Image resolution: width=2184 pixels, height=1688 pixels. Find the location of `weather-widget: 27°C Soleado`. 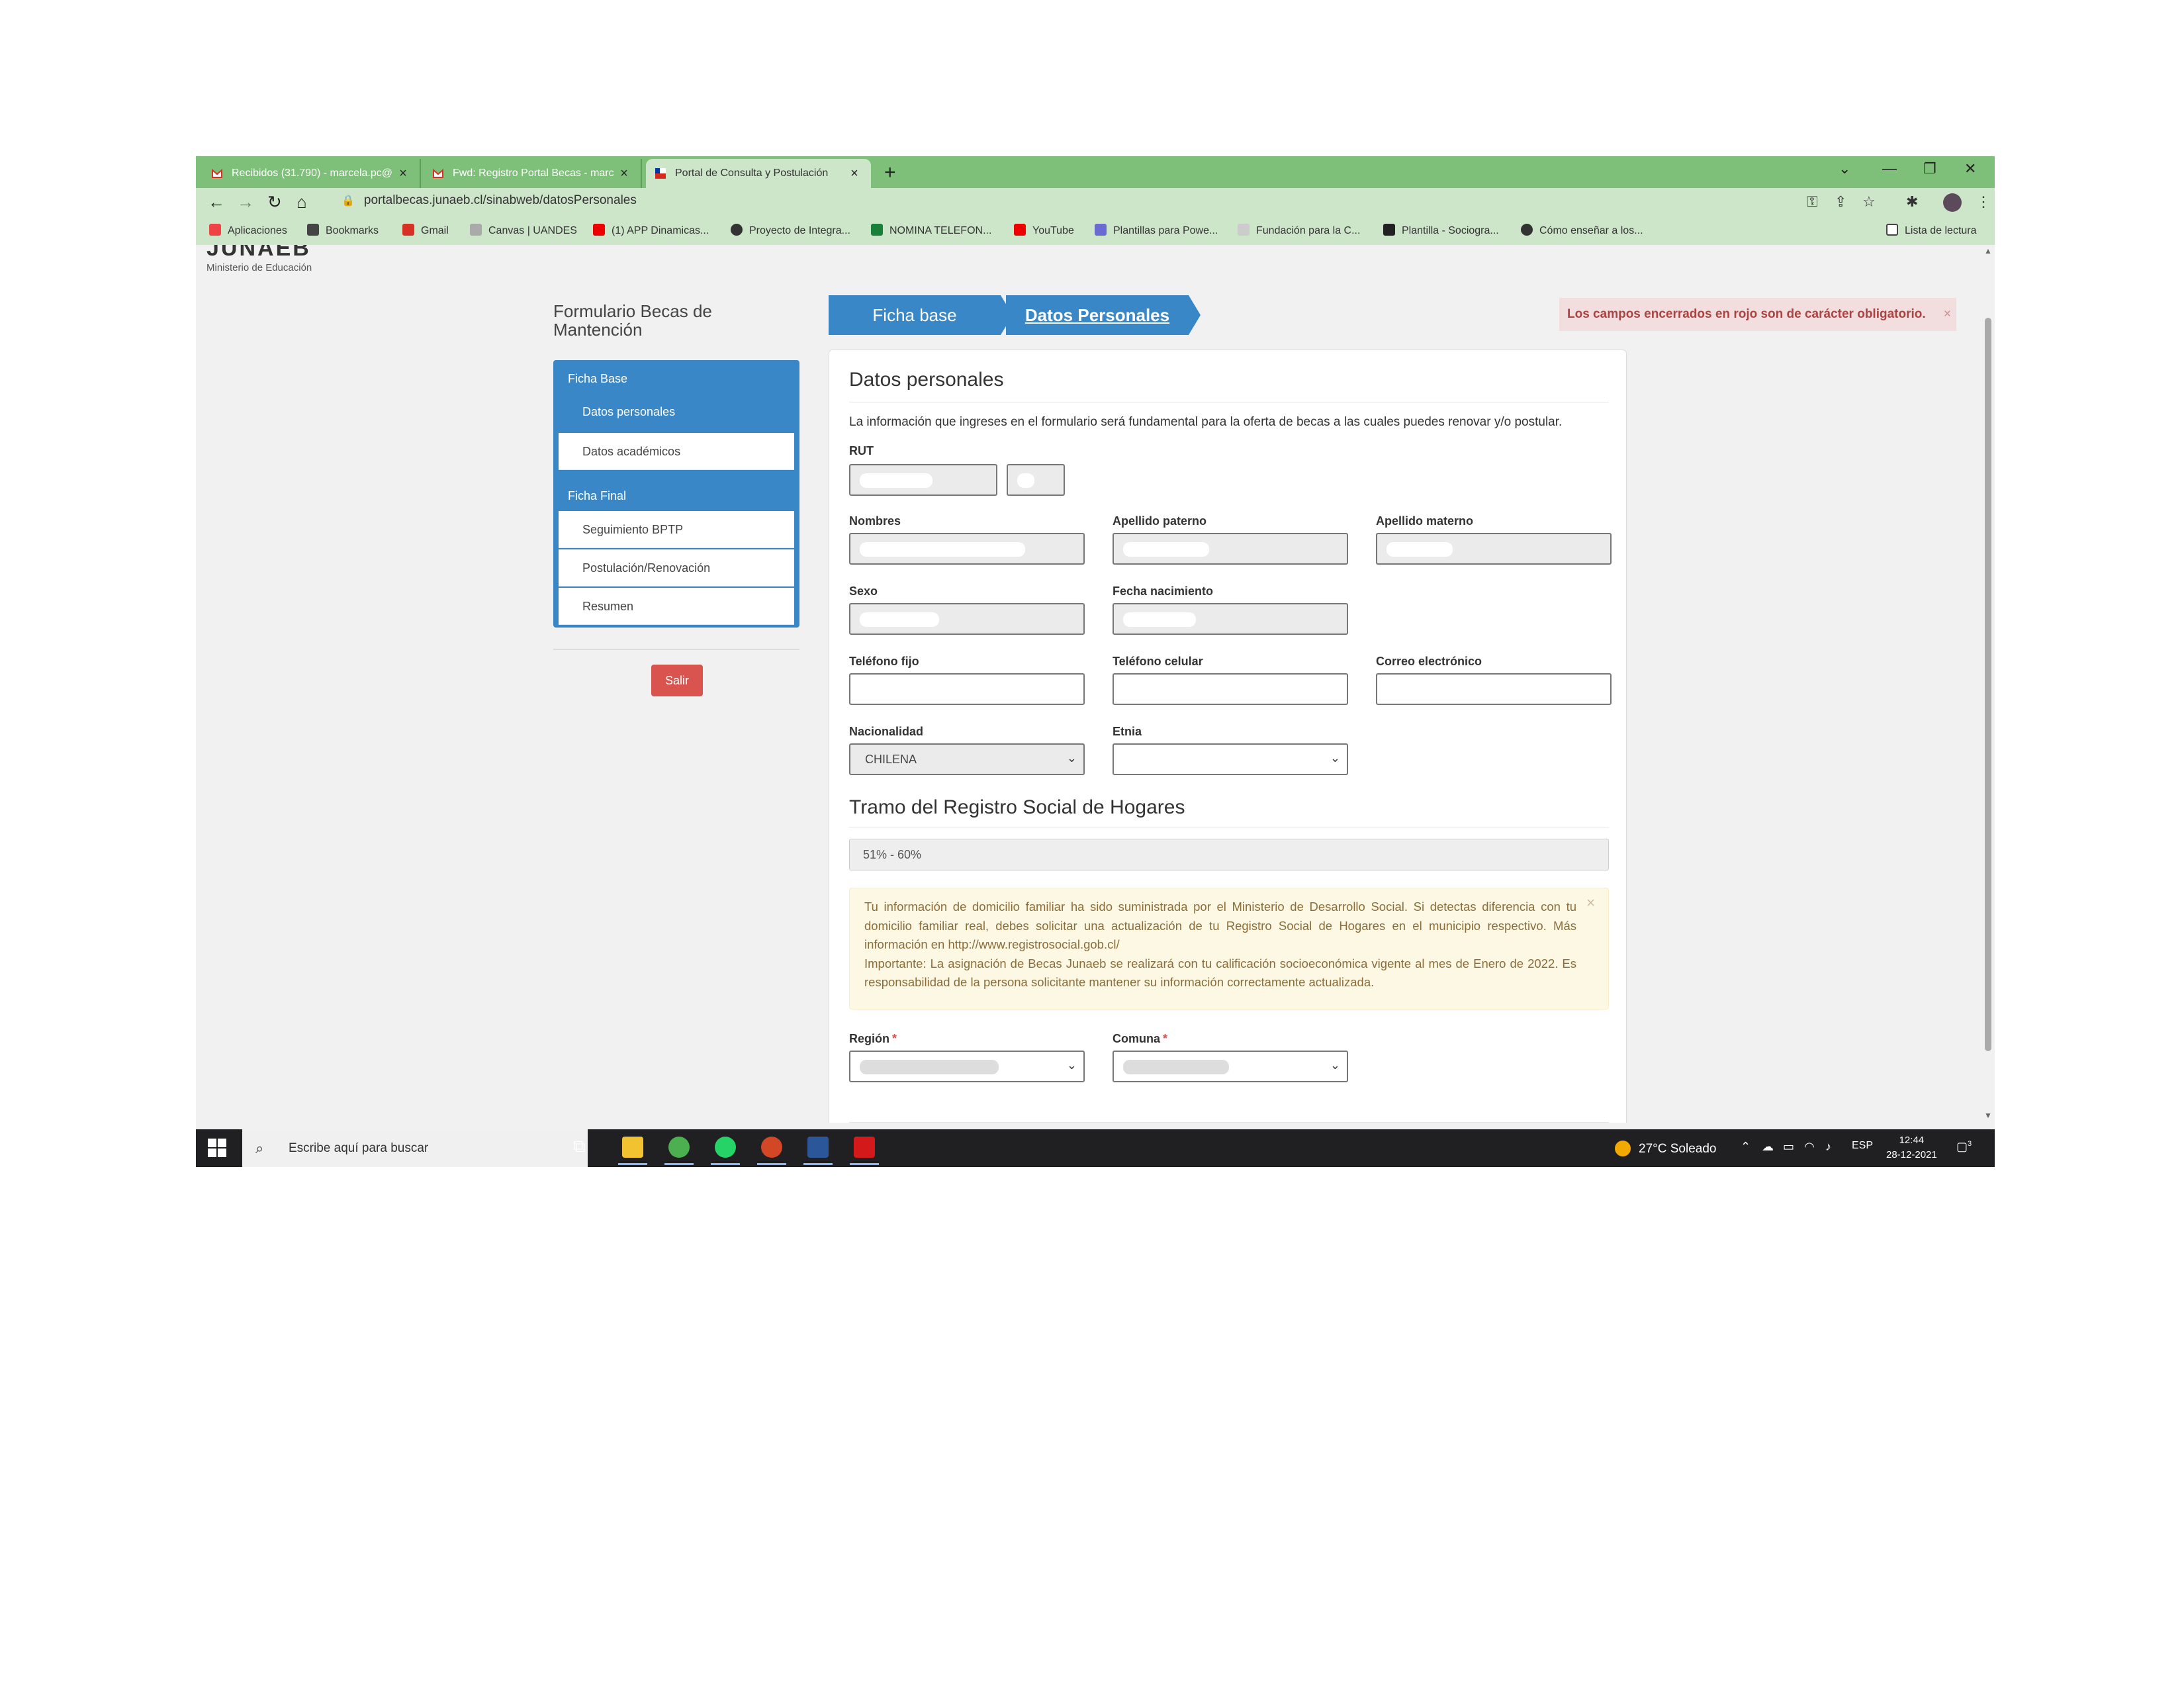

weather-widget: 27°C Soleado is located at coordinates (1666, 1148).